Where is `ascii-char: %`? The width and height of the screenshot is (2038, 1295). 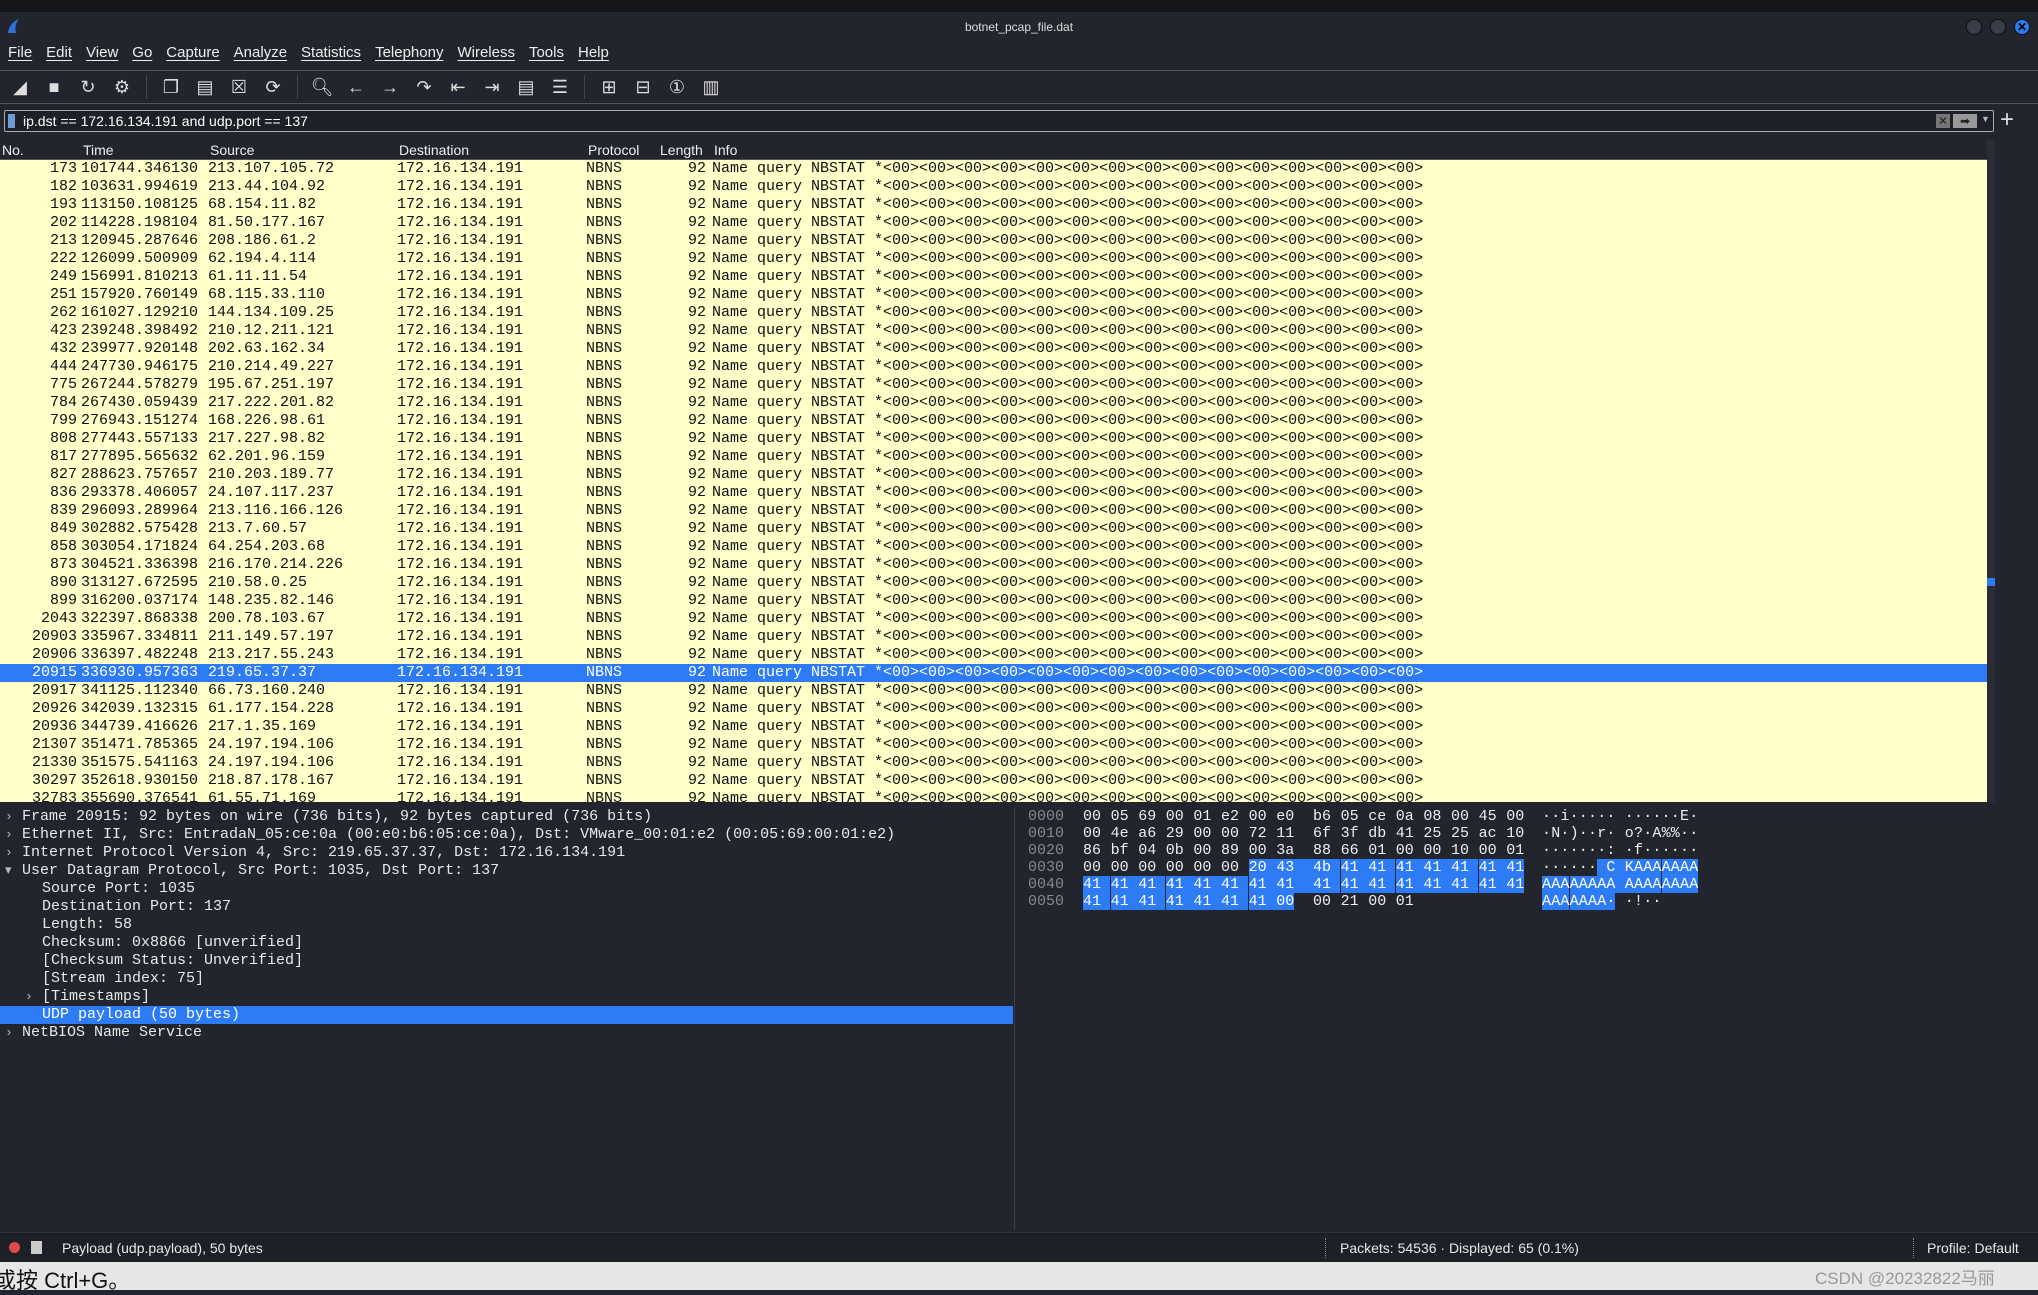 ascii-char: % is located at coordinates (1675, 833).